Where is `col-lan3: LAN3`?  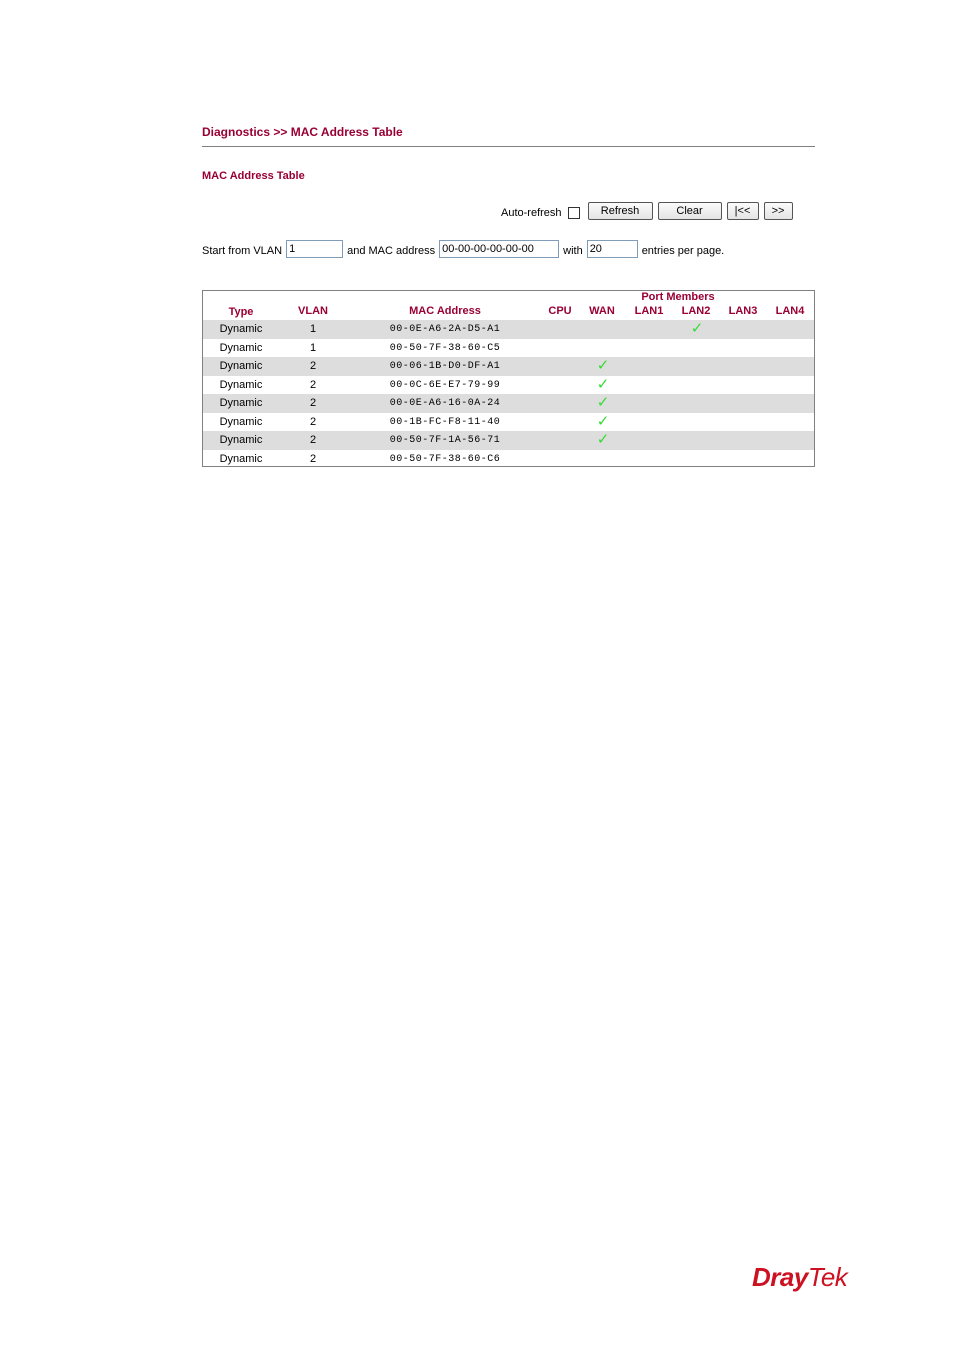 col-lan3: LAN3 is located at coordinates (743, 311).